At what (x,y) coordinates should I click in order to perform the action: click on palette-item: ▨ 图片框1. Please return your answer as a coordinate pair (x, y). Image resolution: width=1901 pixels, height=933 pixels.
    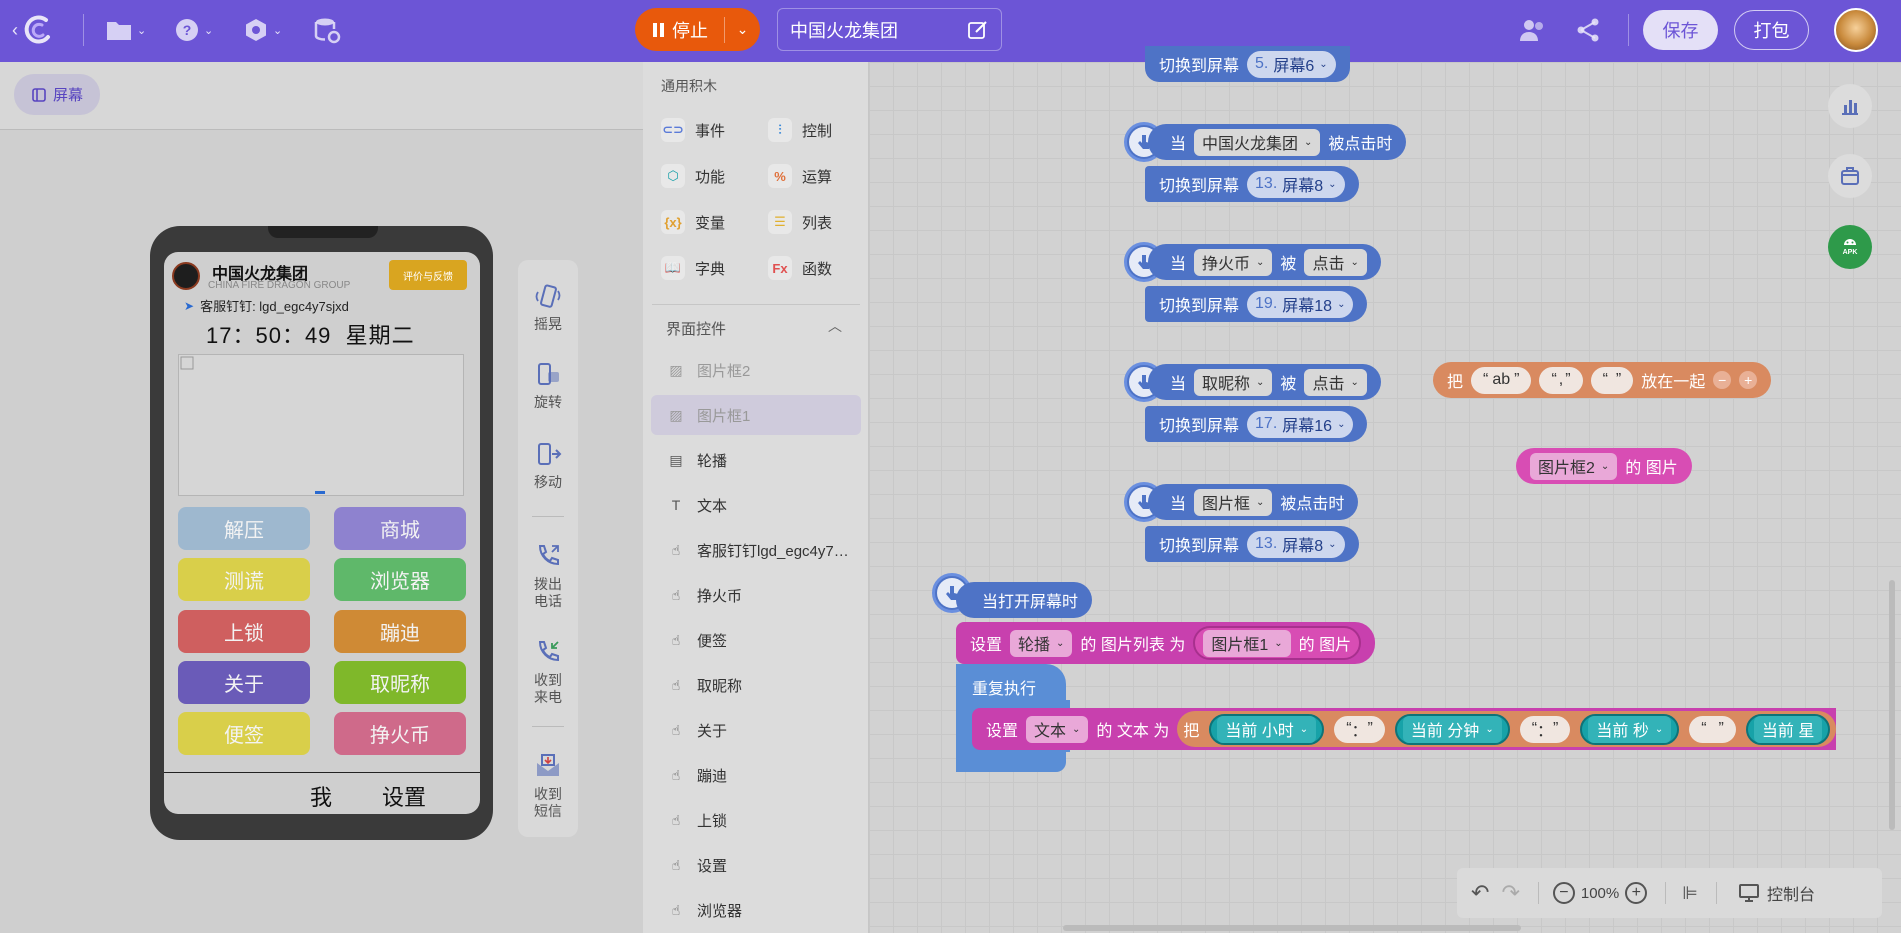
    Looking at the image, I should click on (756, 415).